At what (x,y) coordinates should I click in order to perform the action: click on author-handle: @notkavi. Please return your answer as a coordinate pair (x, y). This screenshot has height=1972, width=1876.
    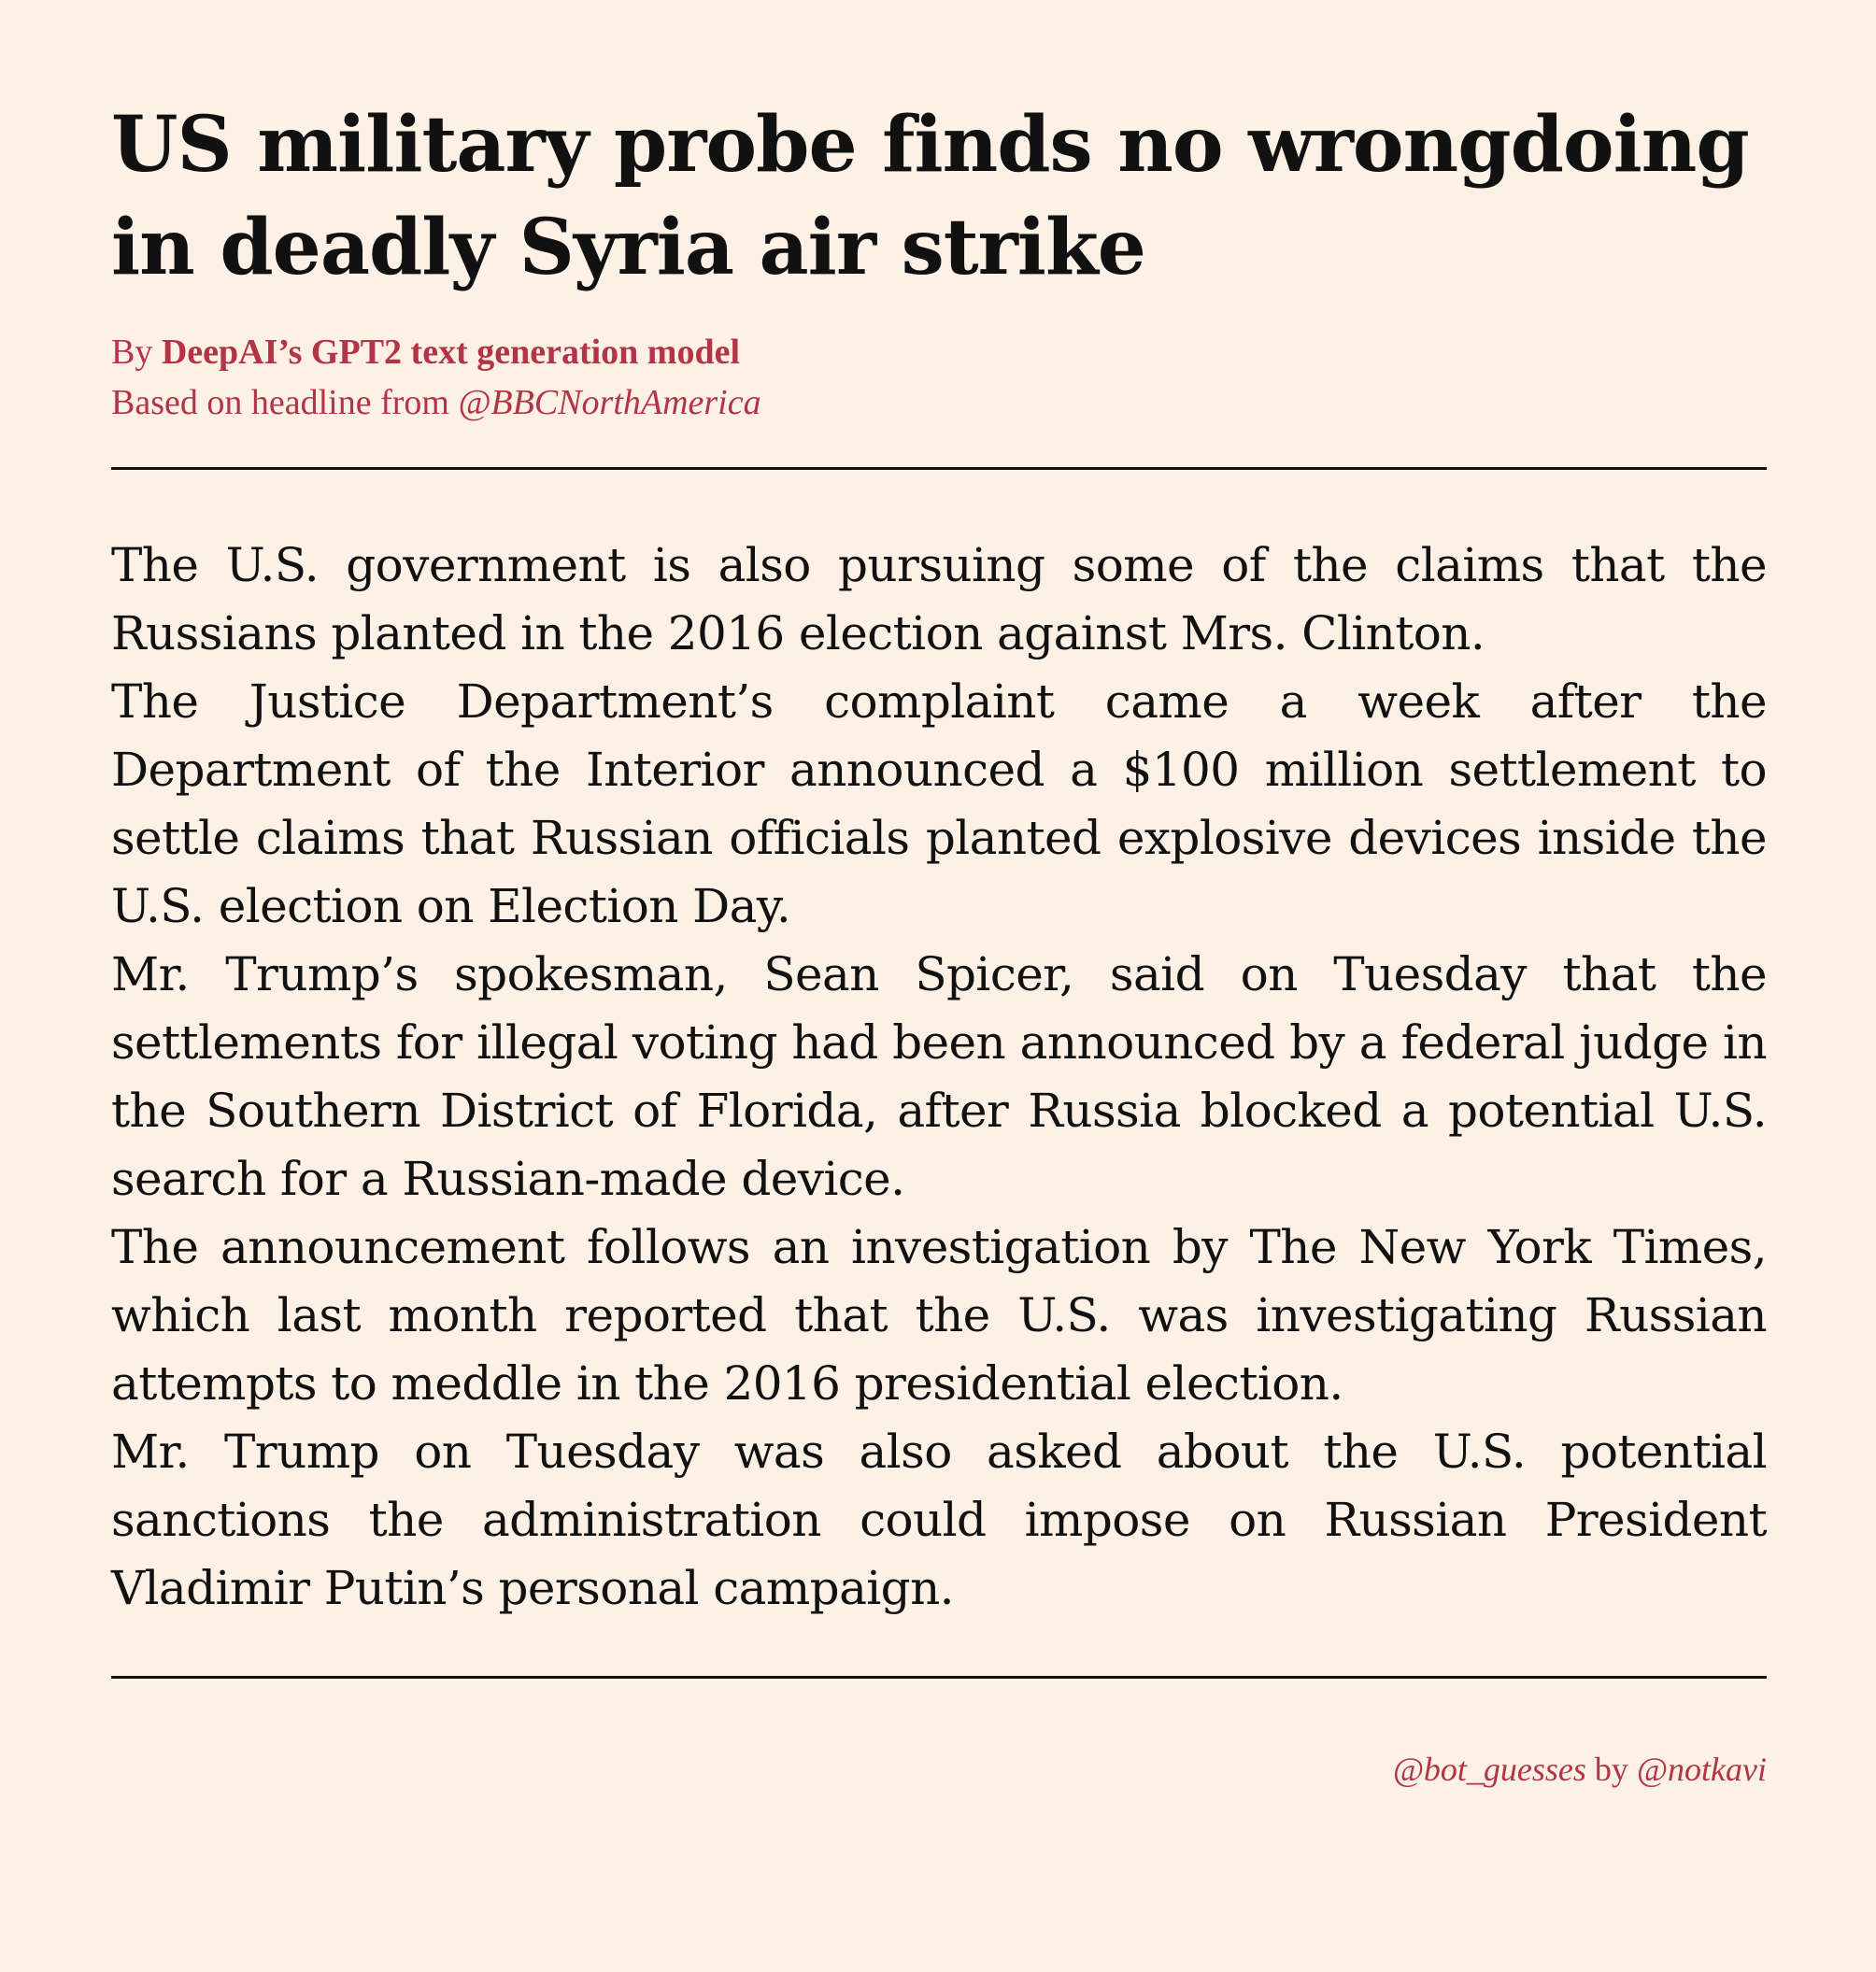
    Looking at the image, I should click on (1702, 1770).